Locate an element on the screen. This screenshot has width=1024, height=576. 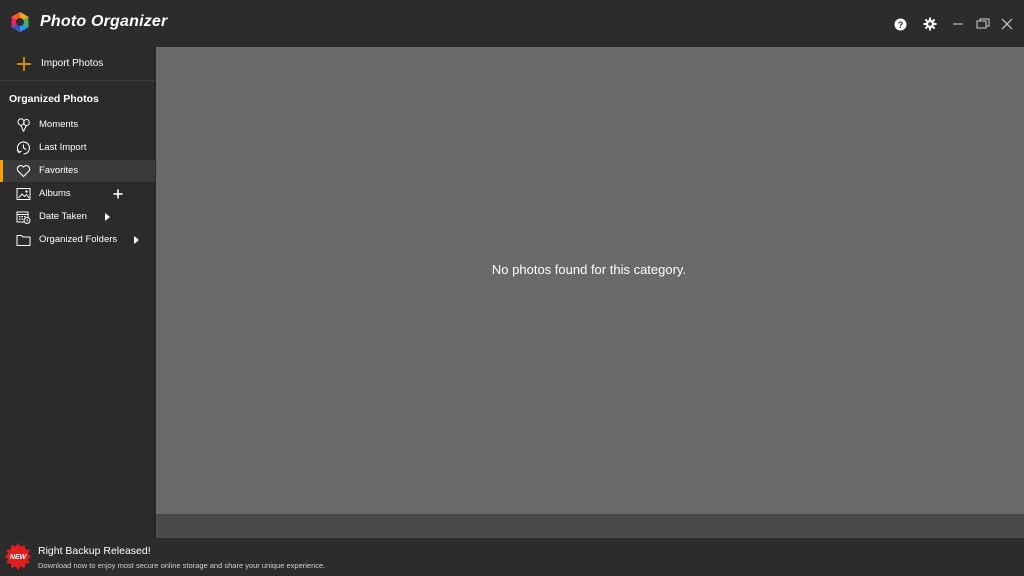
gear-icon is located at coordinates (930, 24).